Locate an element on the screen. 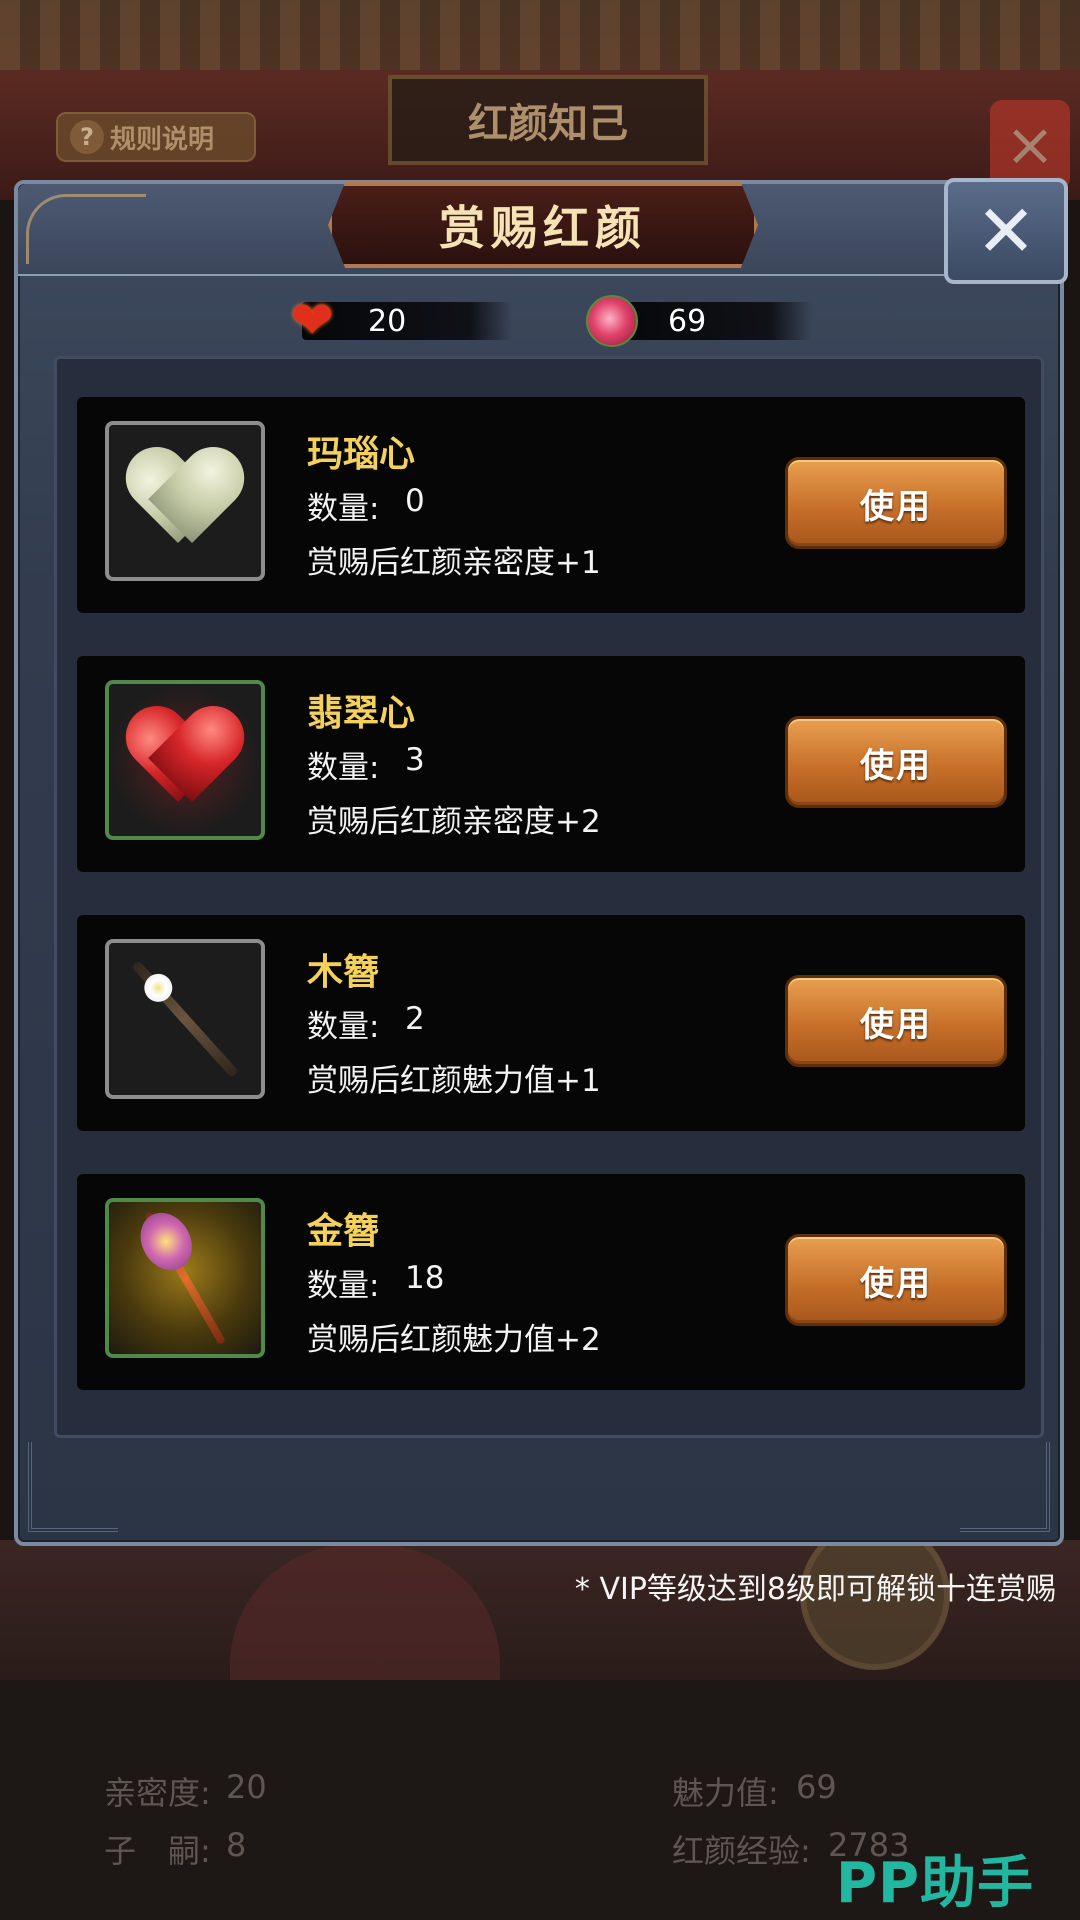 This screenshot has width=1080, height=1920. jade-heart-icon is located at coordinates (185, 501).